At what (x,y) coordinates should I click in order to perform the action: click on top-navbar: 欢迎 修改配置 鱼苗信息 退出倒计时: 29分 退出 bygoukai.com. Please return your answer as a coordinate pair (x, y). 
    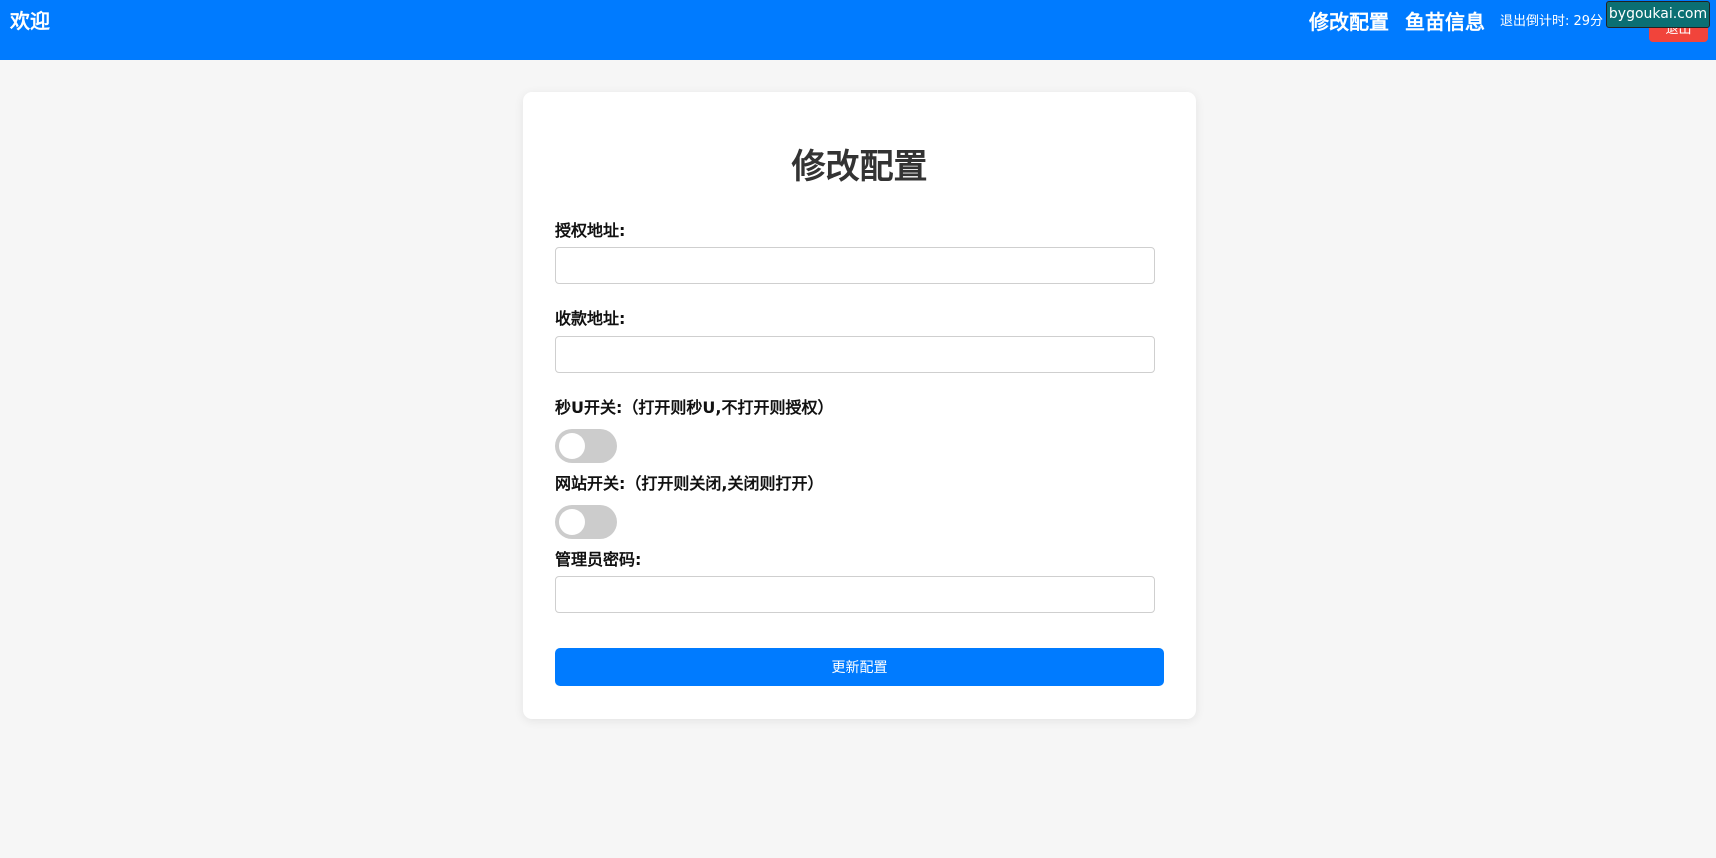
    Looking at the image, I should click on (858, 30).